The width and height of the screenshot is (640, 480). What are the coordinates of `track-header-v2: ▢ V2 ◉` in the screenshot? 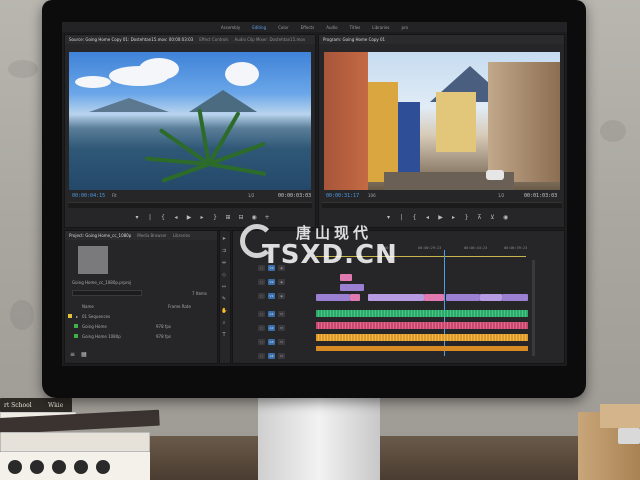 It's located at (286, 282).